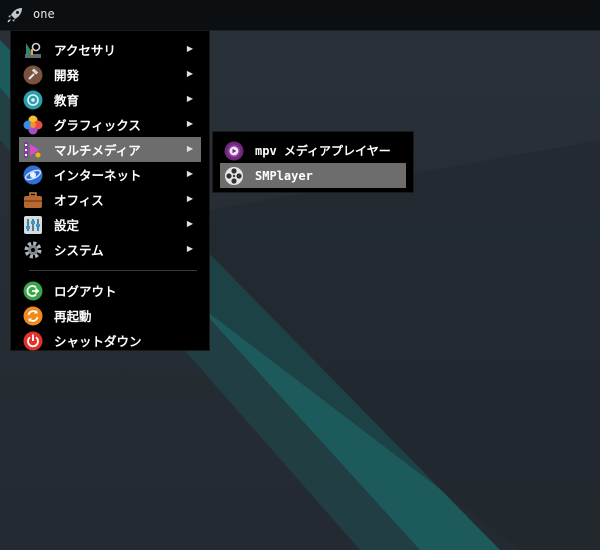 The image size is (600, 550). Describe the element at coordinates (33, 341) in the screenshot. I see `shutdown-icon` at that location.